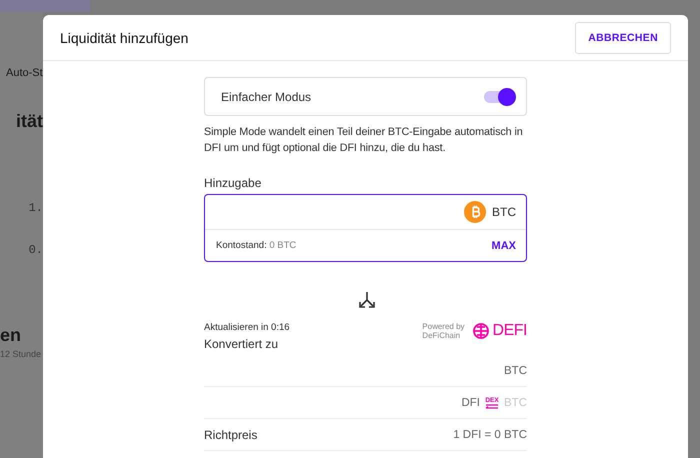 The height and width of the screenshot is (458, 700). Describe the element at coordinates (623, 38) in the screenshot. I see `cancel-button: ABBRECHEN` at that location.